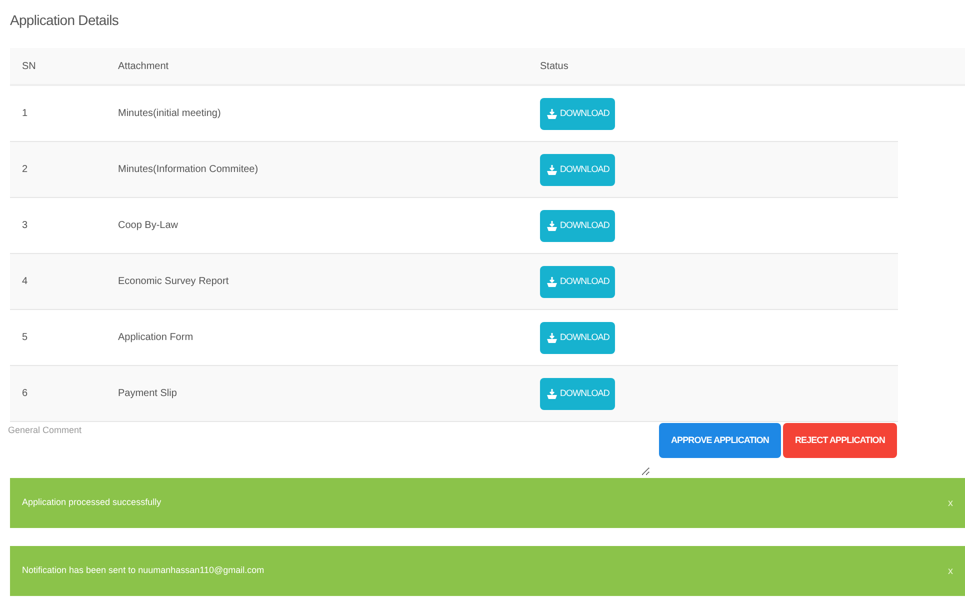 This screenshot has width=965, height=597. What do you see at coordinates (720, 440) in the screenshot?
I see `approve-button: APPROVE APPLICATION` at bounding box center [720, 440].